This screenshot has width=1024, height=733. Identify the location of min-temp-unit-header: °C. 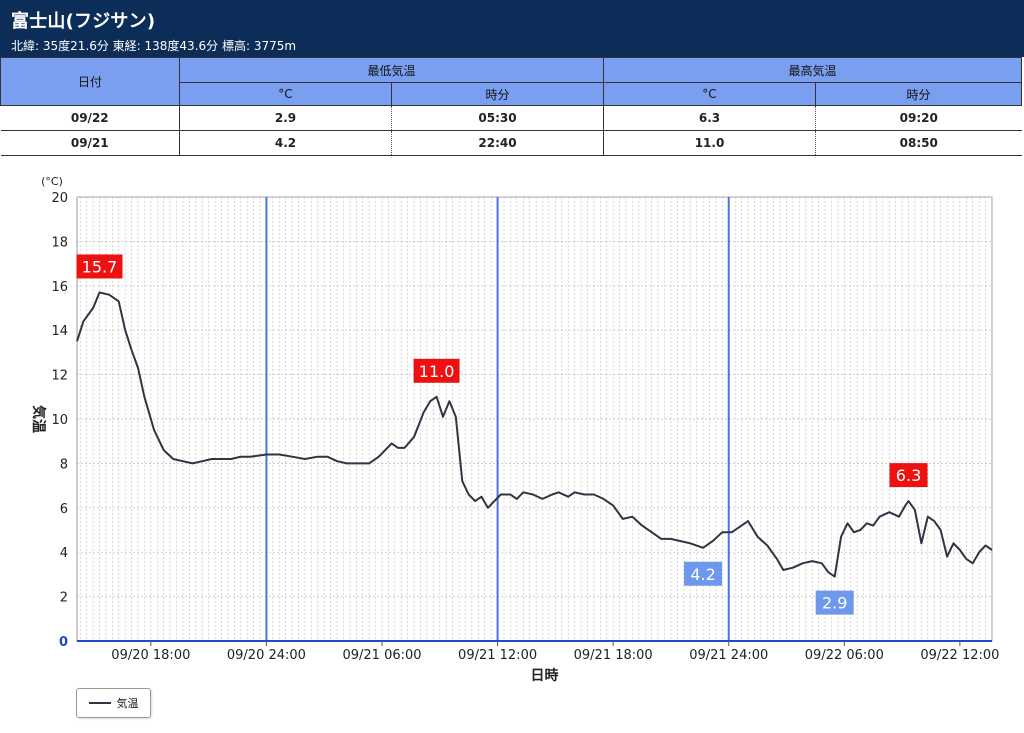
(285, 94).